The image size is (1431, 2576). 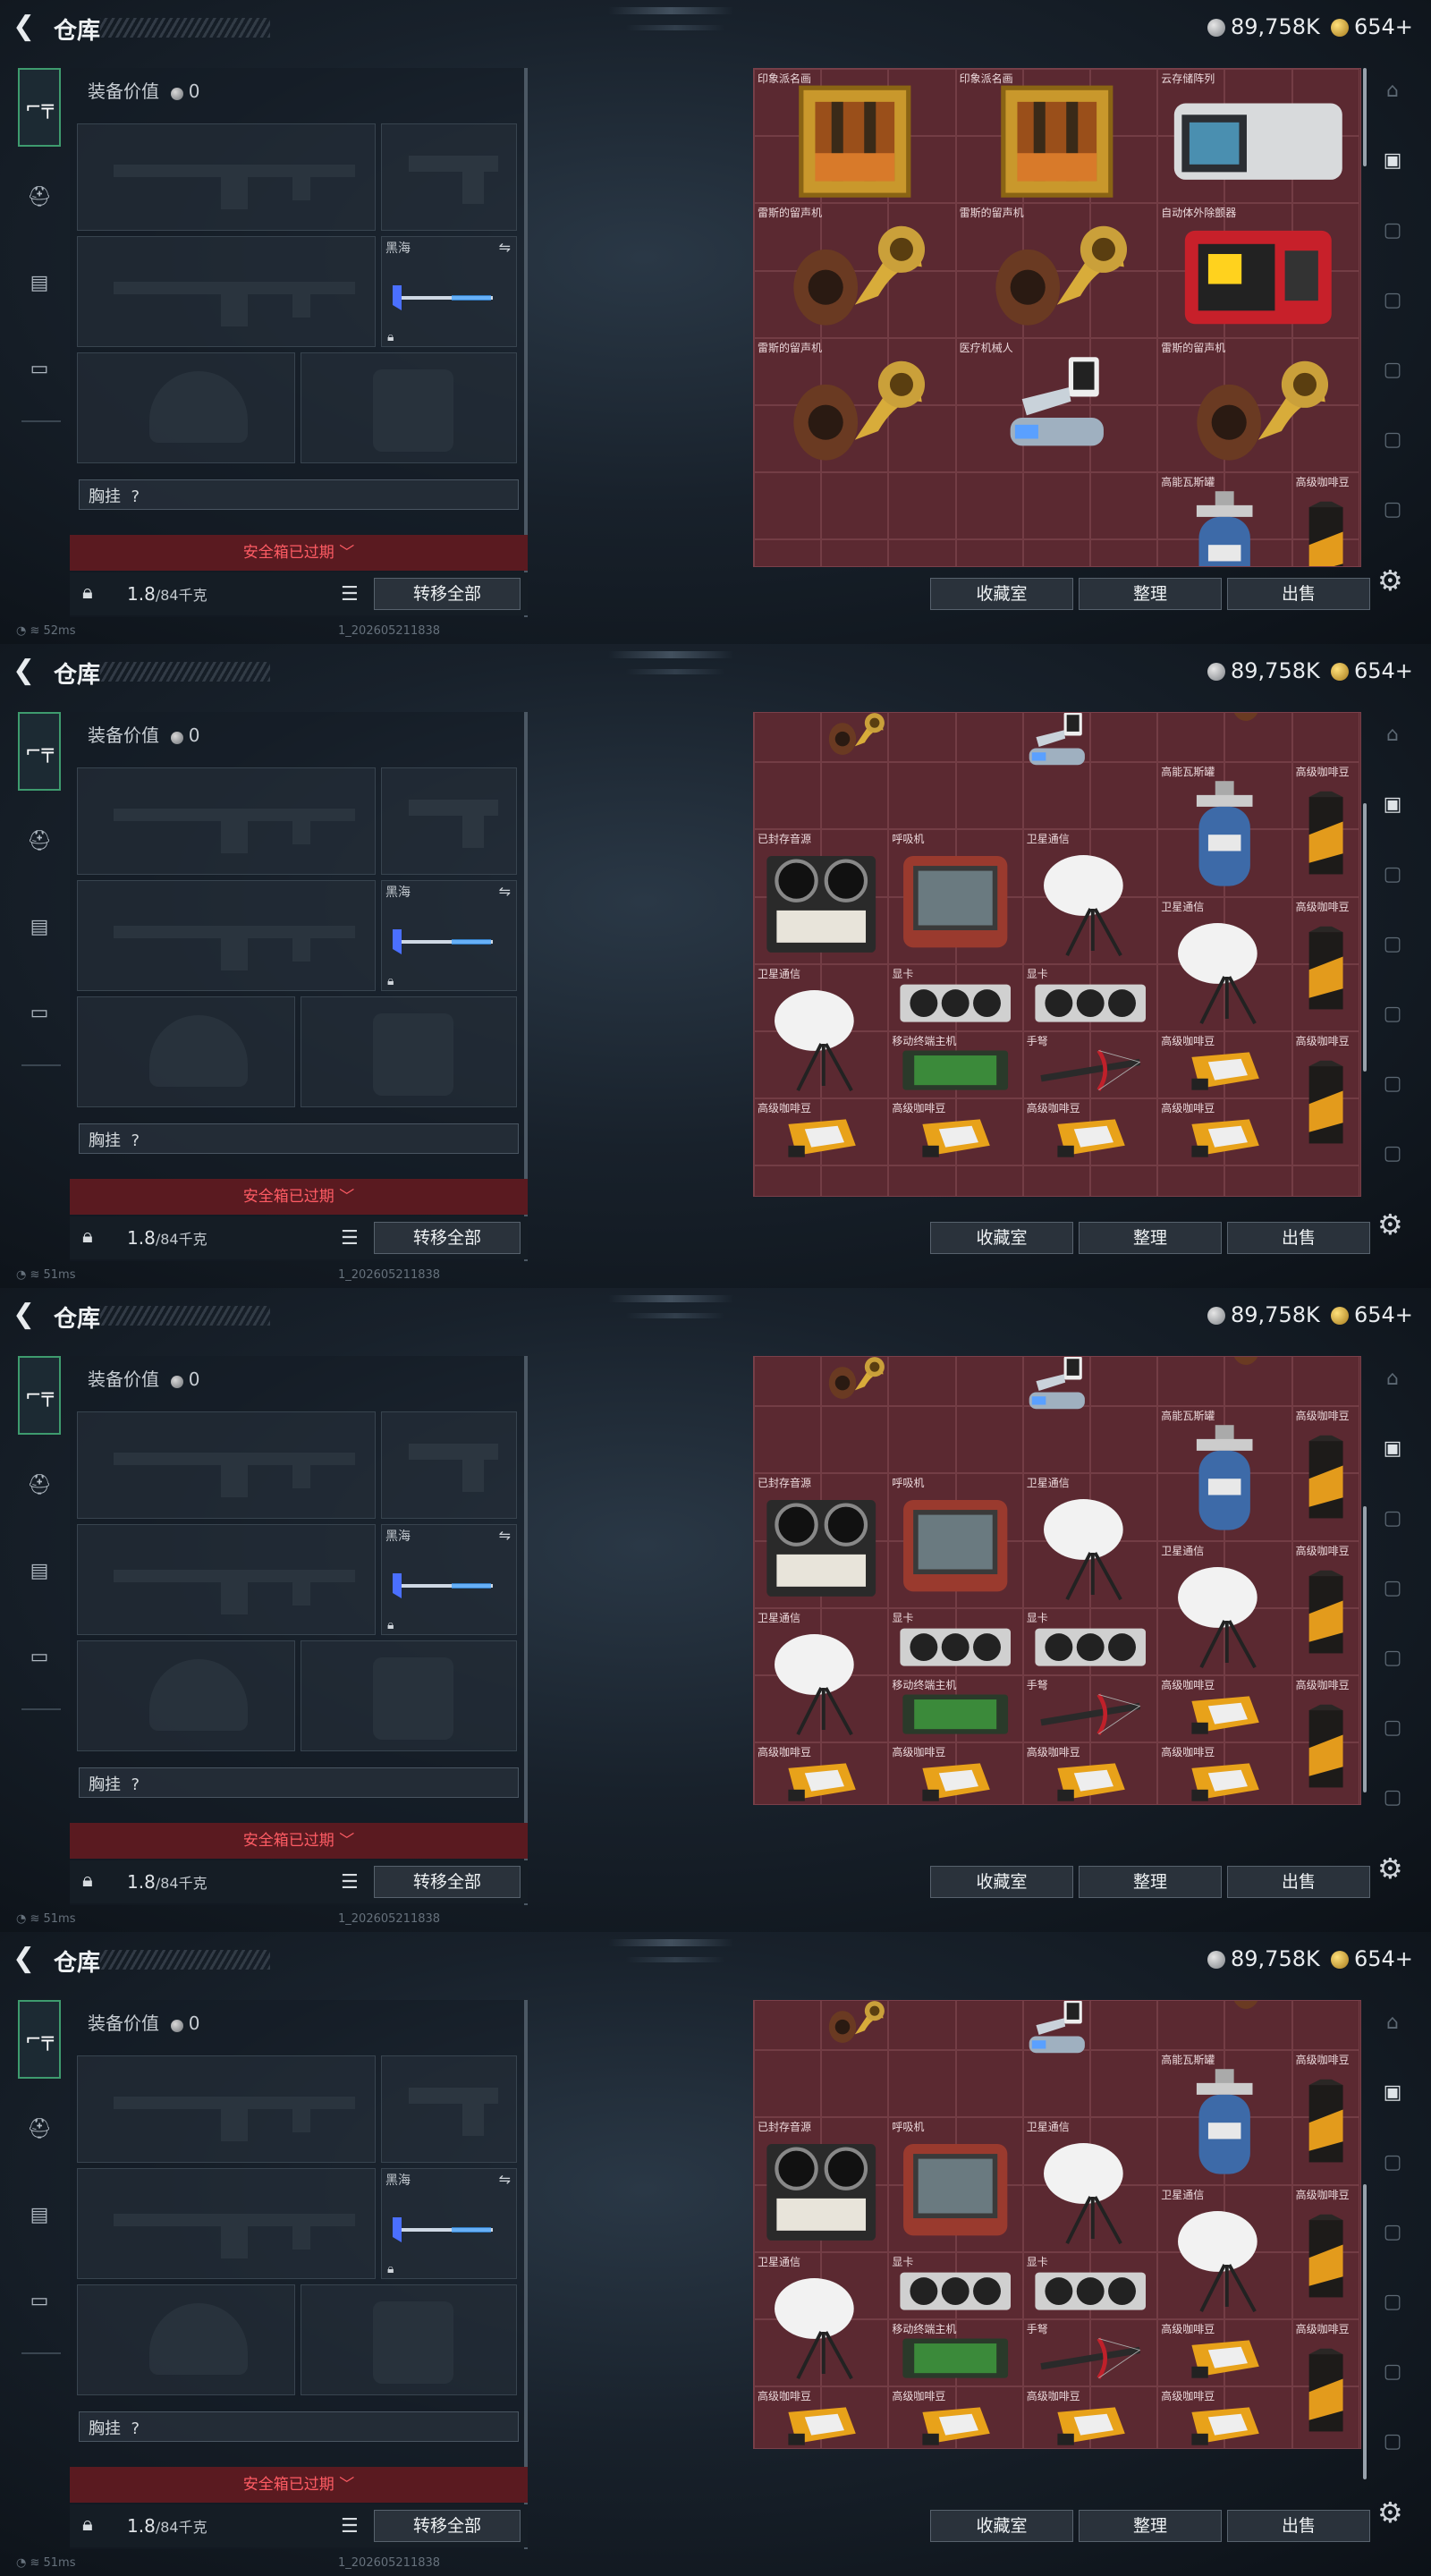 What do you see at coordinates (1090, 2285) in the screenshot?
I see `stash-item-gpu: 显卡` at bounding box center [1090, 2285].